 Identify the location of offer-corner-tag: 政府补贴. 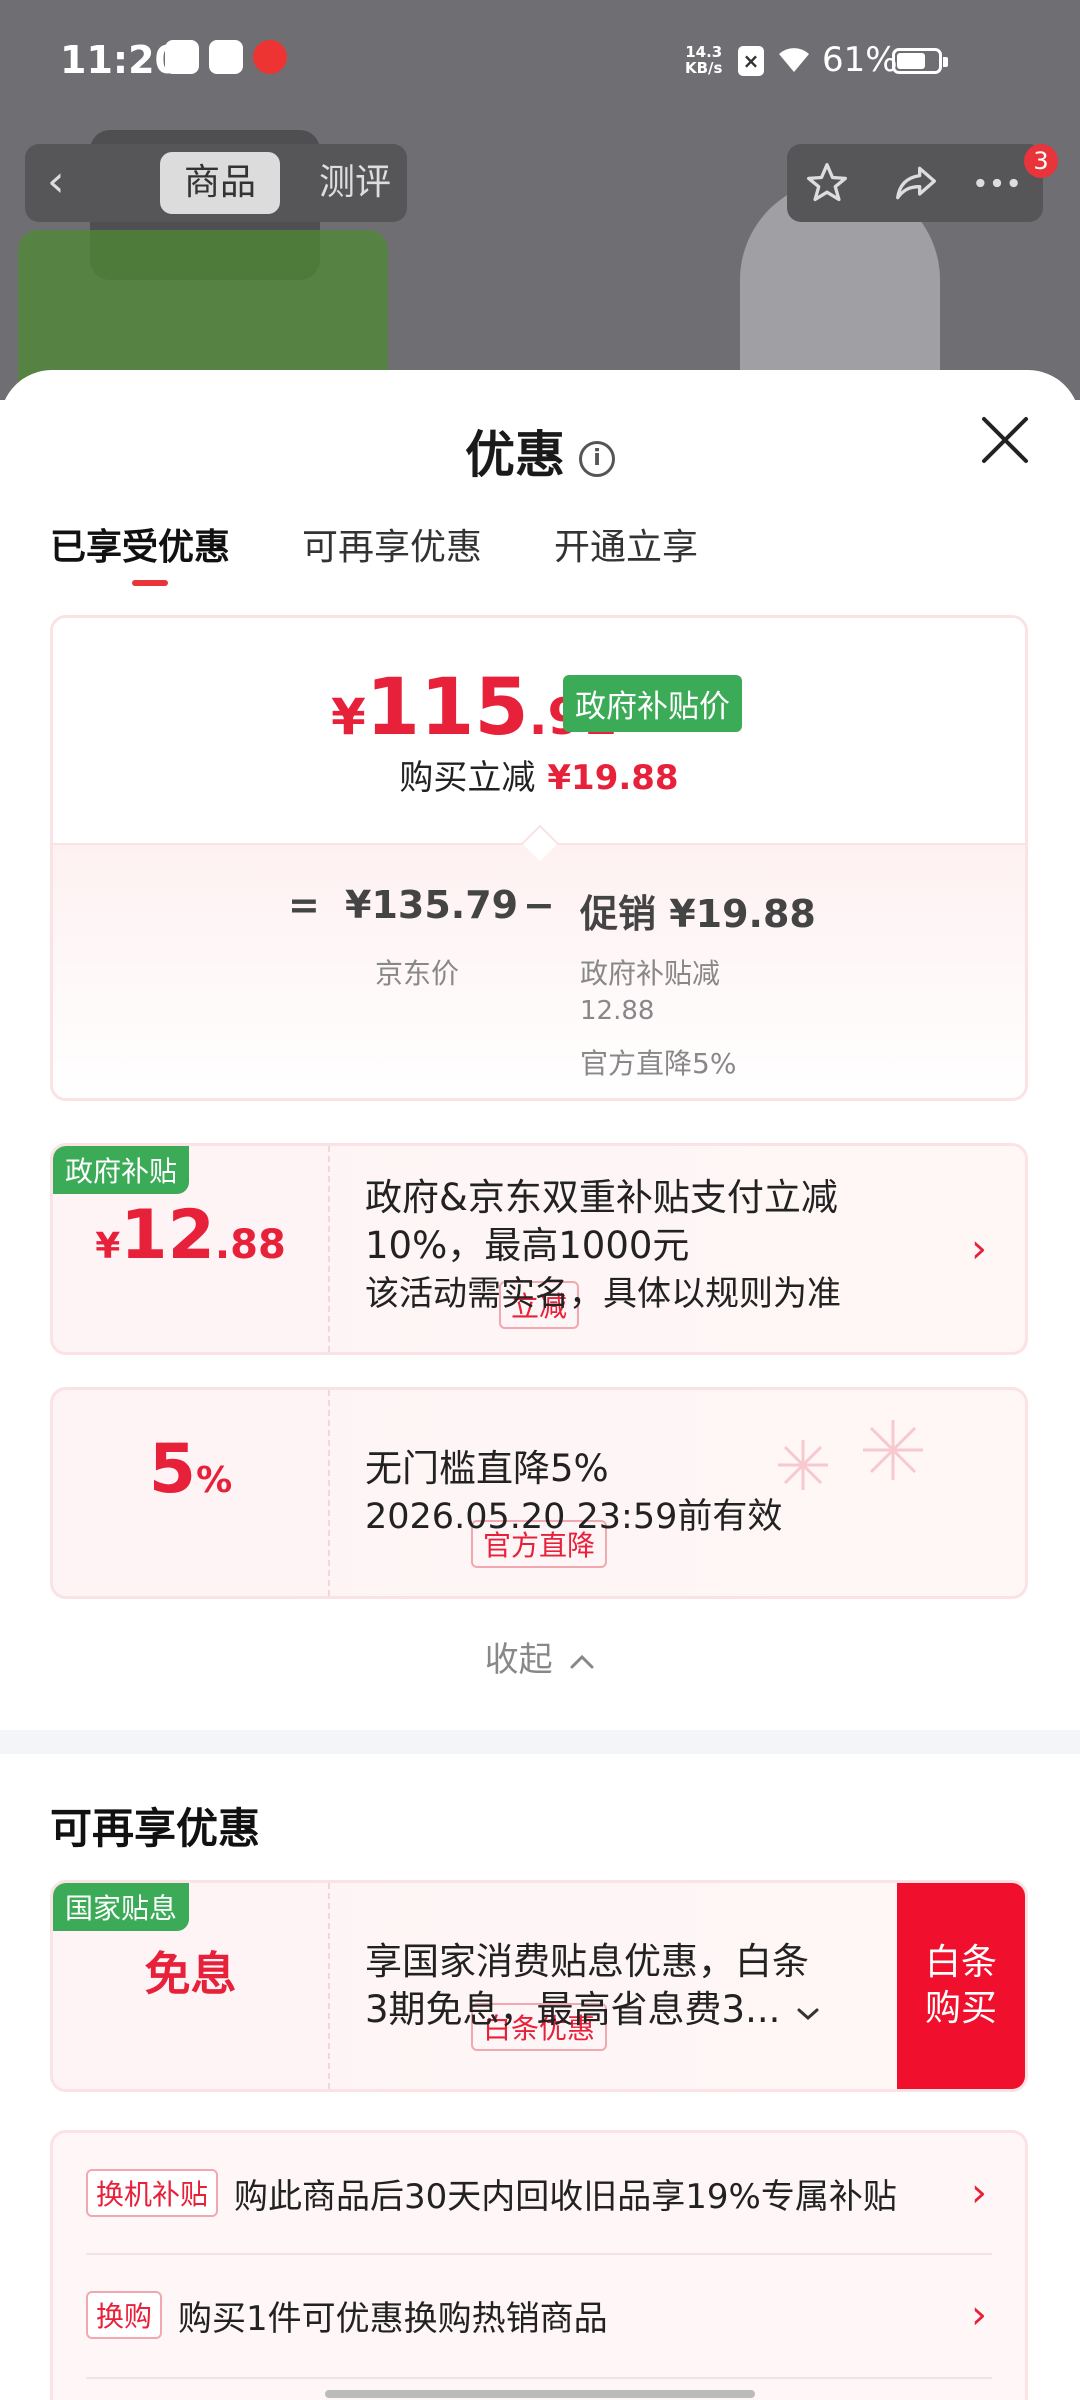
(121, 1170).